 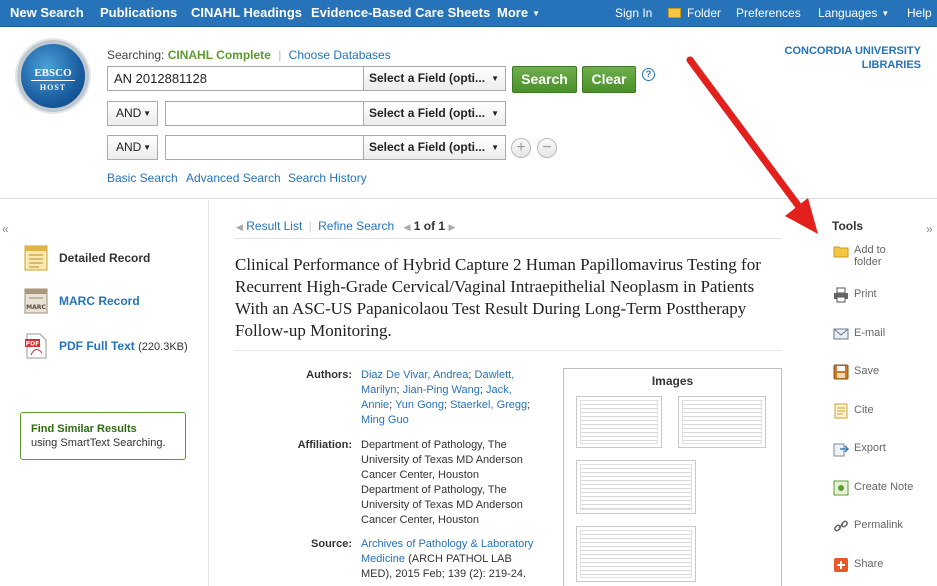 I want to click on pdf-icon: PDF, so click(x=36, y=346).